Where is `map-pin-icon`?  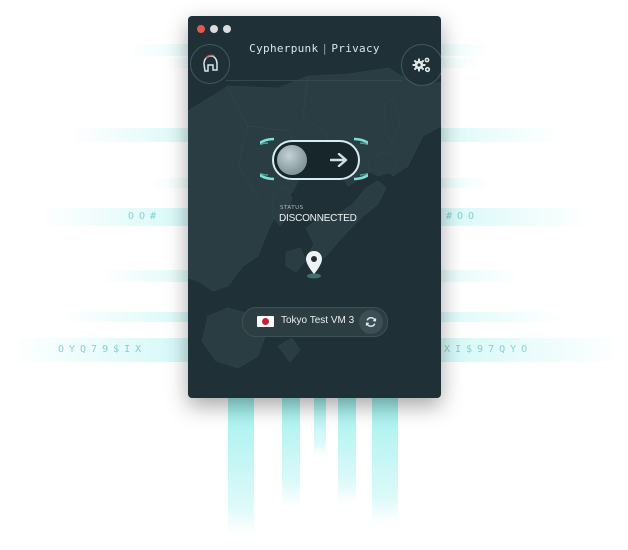 map-pin-icon is located at coordinates (314, 265).